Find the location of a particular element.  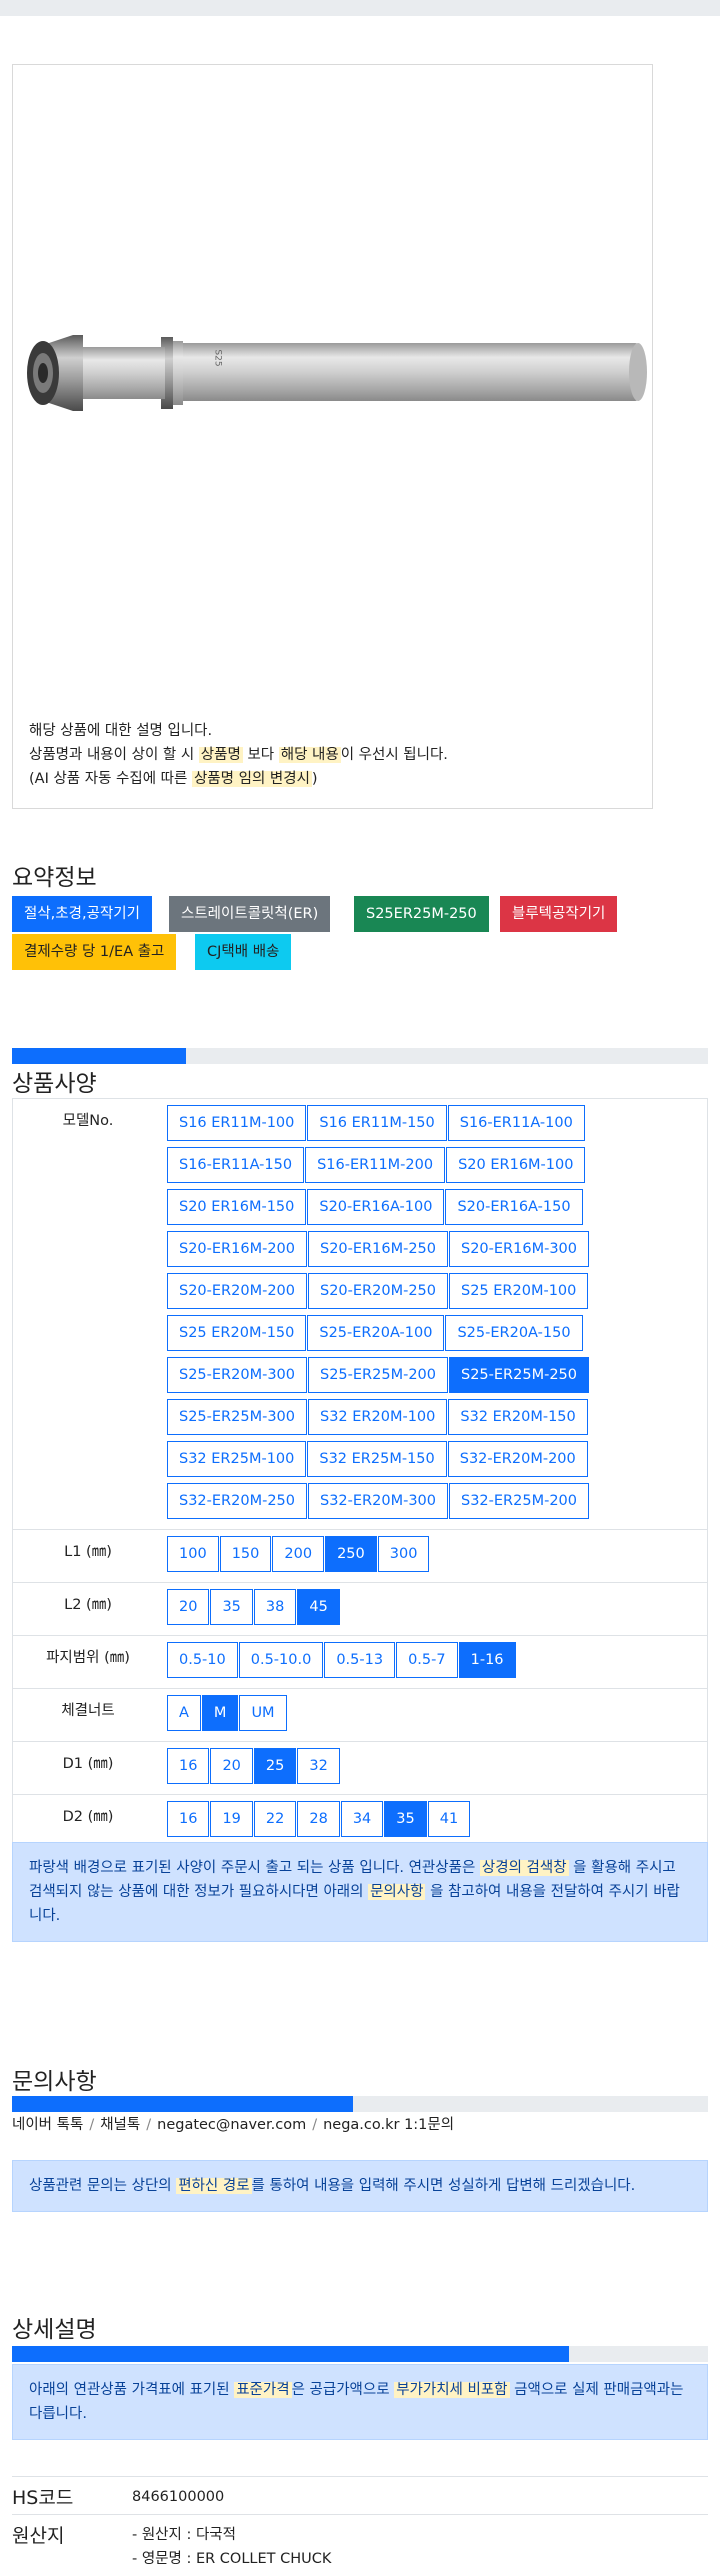

spec-option: A is located at coordinates (184, 1713).